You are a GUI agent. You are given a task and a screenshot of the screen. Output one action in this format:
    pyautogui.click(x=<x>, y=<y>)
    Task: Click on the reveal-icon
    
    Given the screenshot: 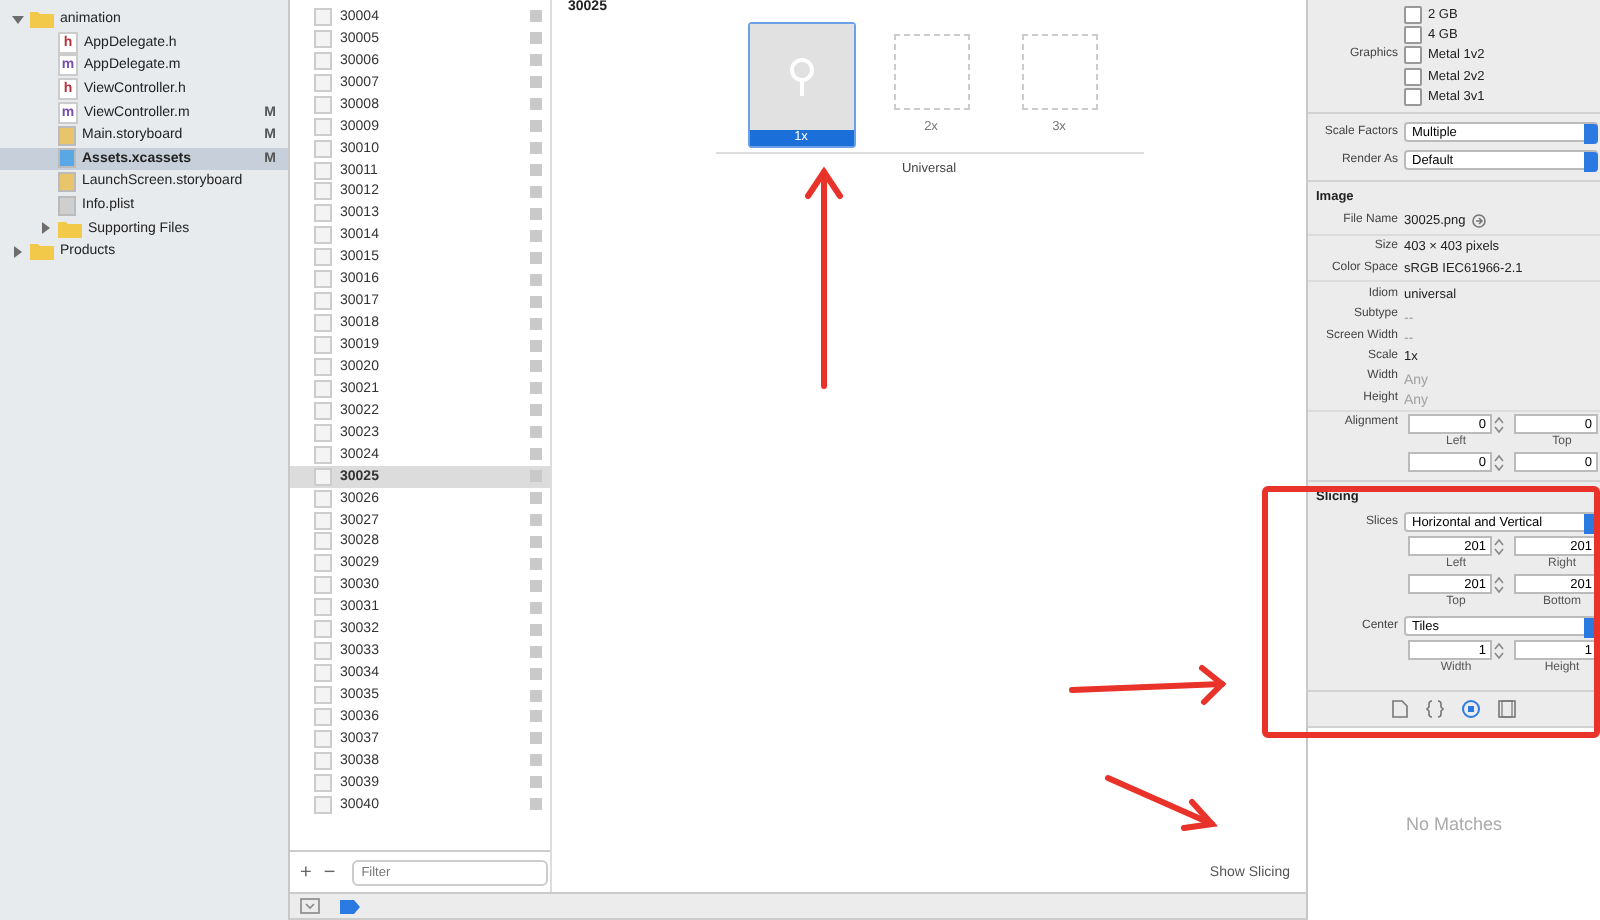 What is the action you would take?
    pyautogui.click(x=1478, y=221)
    